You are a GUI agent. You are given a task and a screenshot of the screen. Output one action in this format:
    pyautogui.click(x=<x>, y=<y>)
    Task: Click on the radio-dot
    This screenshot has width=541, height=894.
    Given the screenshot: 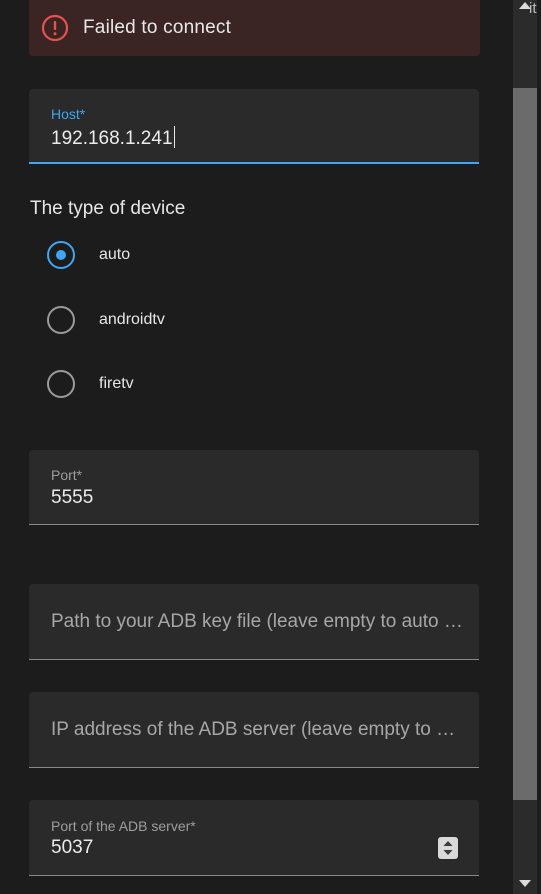 What is the action you would take?
    pyautogui.click(x=61, y=255)
    